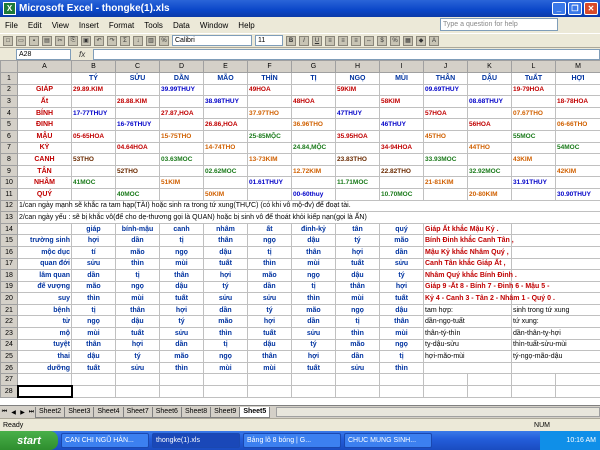  What do you see at coordinates (60, 25) in the screenshot?
I see `menu-view: View` at bounding box center [60, 25].